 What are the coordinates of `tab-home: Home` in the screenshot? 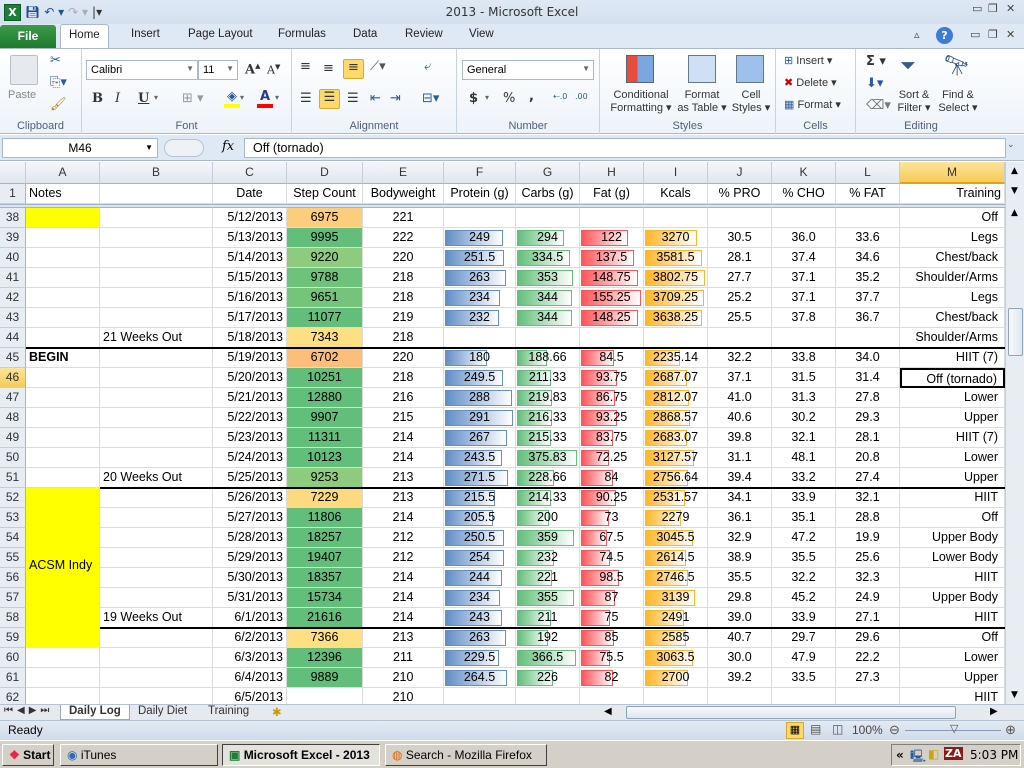 It's located at (84, 36).